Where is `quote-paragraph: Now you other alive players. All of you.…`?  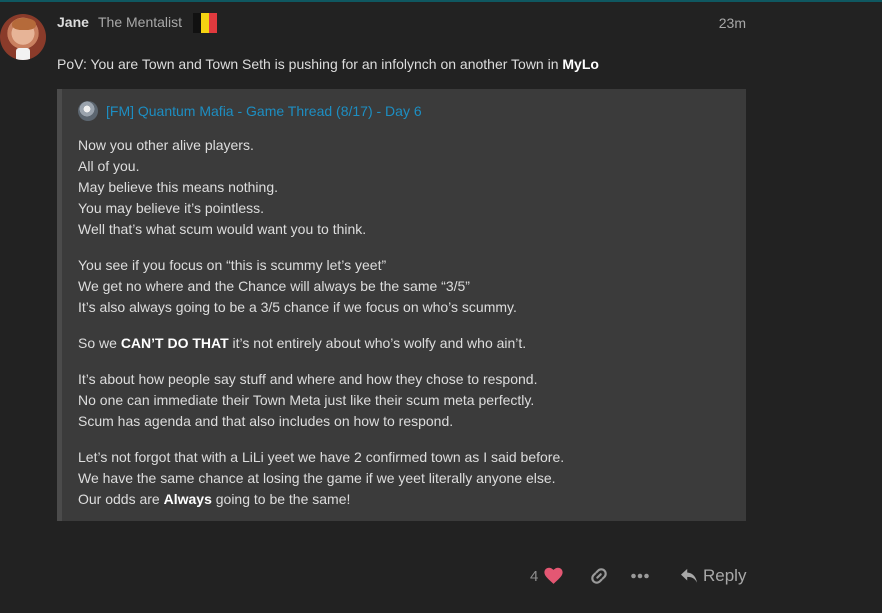 quote-paragraph: Now you other alive players. All of you.… is located at coordinates (407, 187).